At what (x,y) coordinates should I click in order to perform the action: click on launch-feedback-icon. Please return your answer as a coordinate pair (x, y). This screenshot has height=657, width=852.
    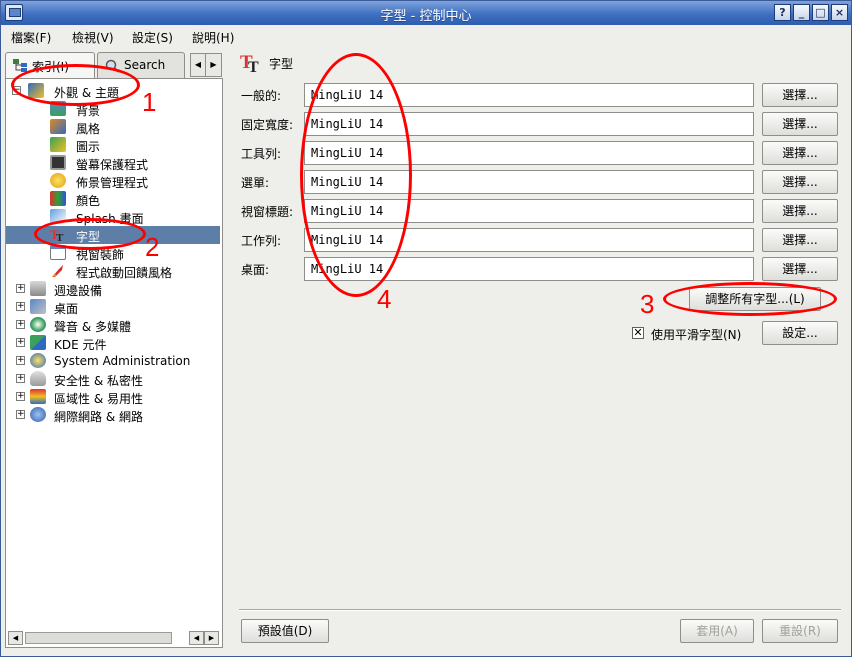
    Looking at the image, I should click on (58, 270).